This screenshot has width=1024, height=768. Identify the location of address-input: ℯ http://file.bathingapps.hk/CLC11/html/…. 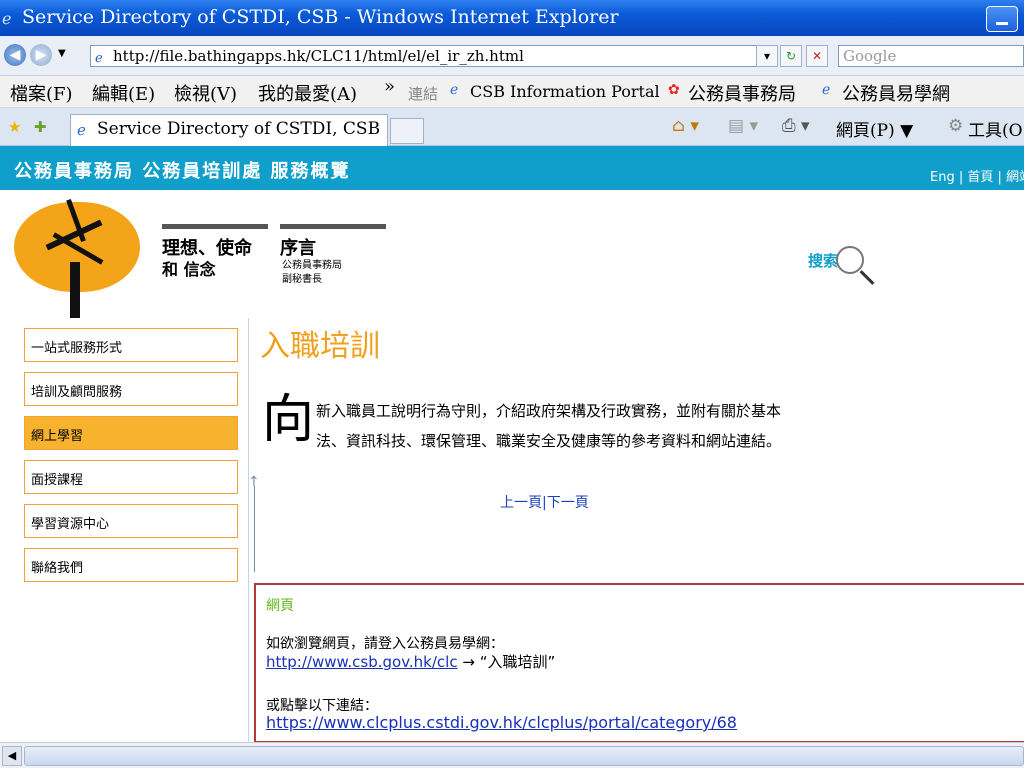
(433, 56).